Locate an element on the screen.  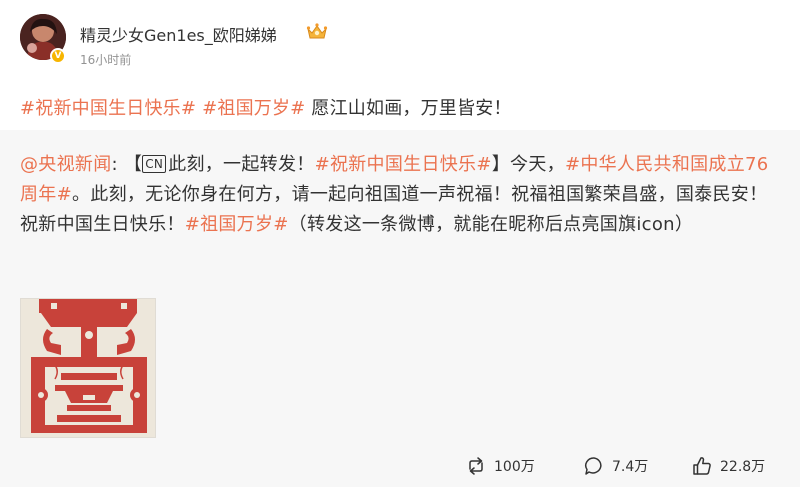
repost-icon is located at coordinates (476, 466).